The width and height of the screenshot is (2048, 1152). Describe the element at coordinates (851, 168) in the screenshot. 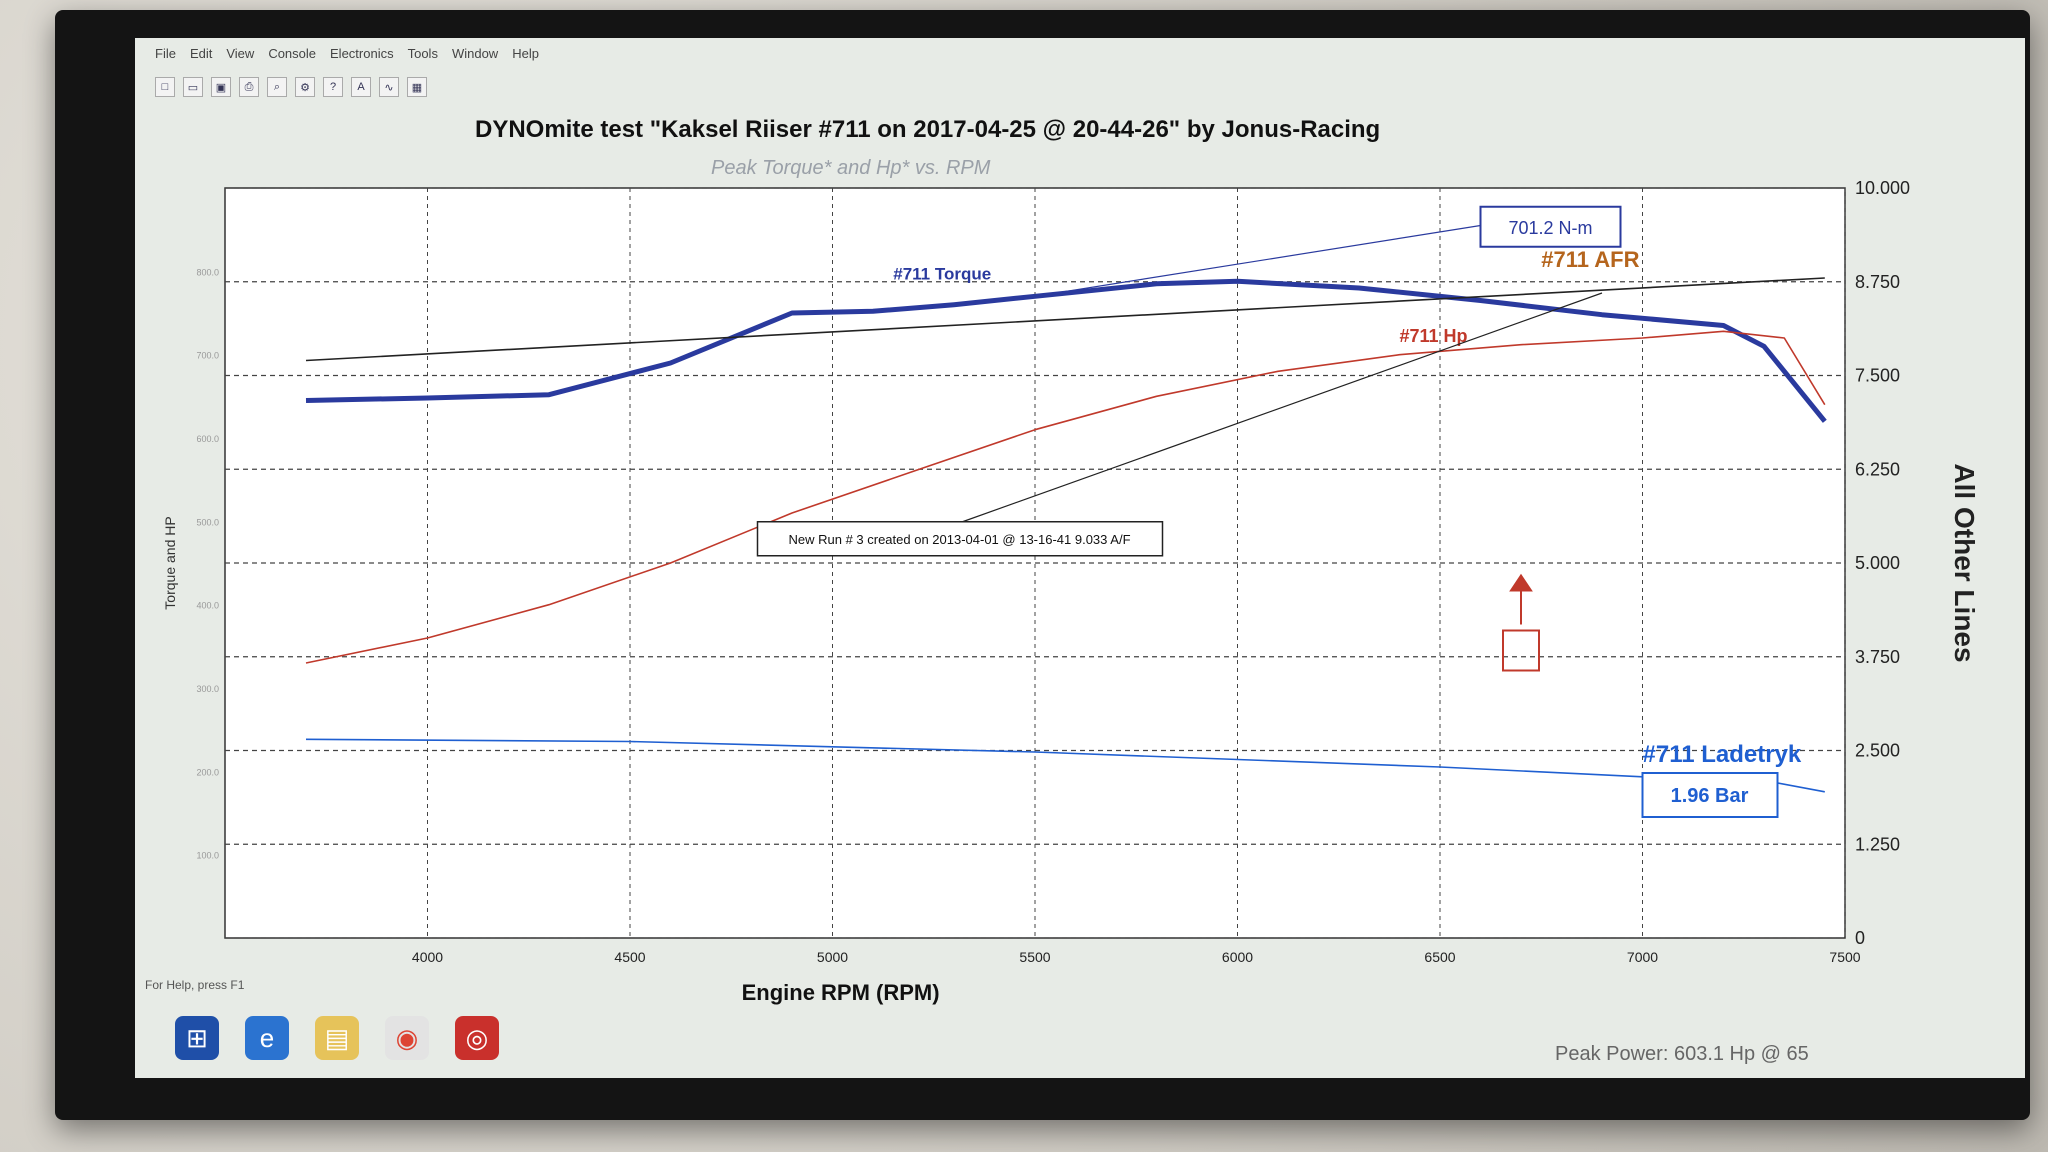

I see `chart-subtitle: Peak Torque* and Hp* vs. RPM` at that location.